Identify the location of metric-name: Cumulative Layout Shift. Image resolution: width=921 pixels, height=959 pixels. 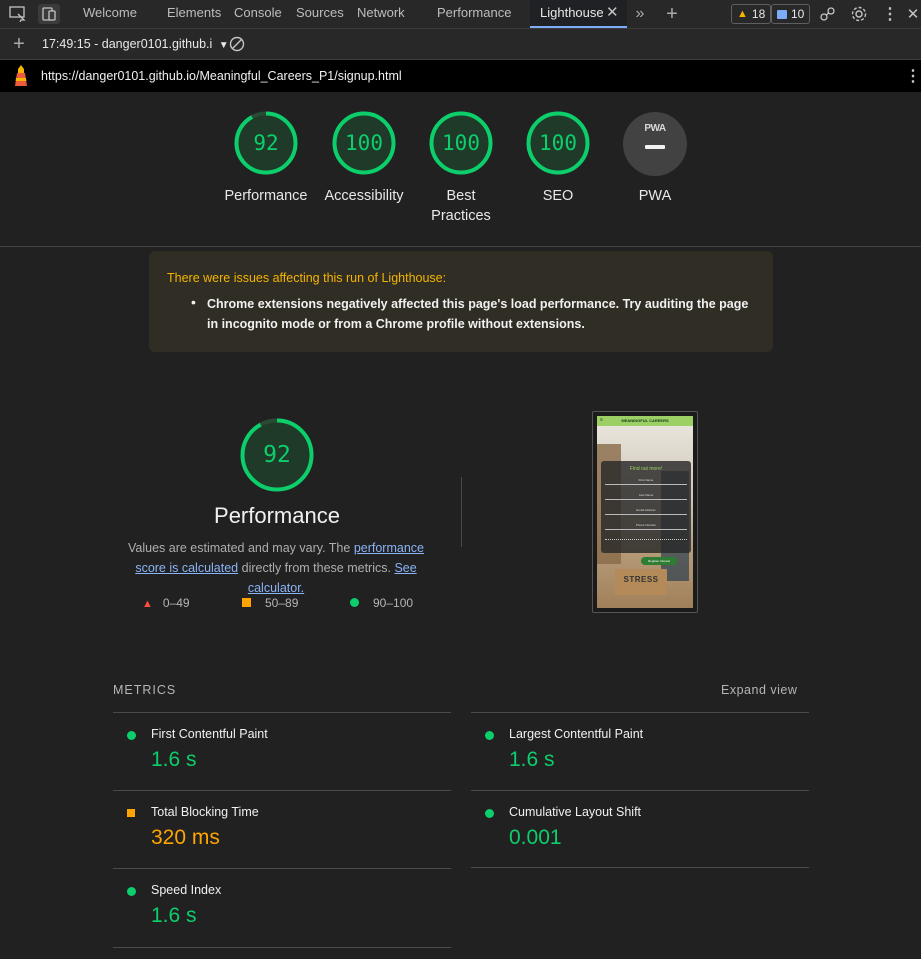
(575, 812).